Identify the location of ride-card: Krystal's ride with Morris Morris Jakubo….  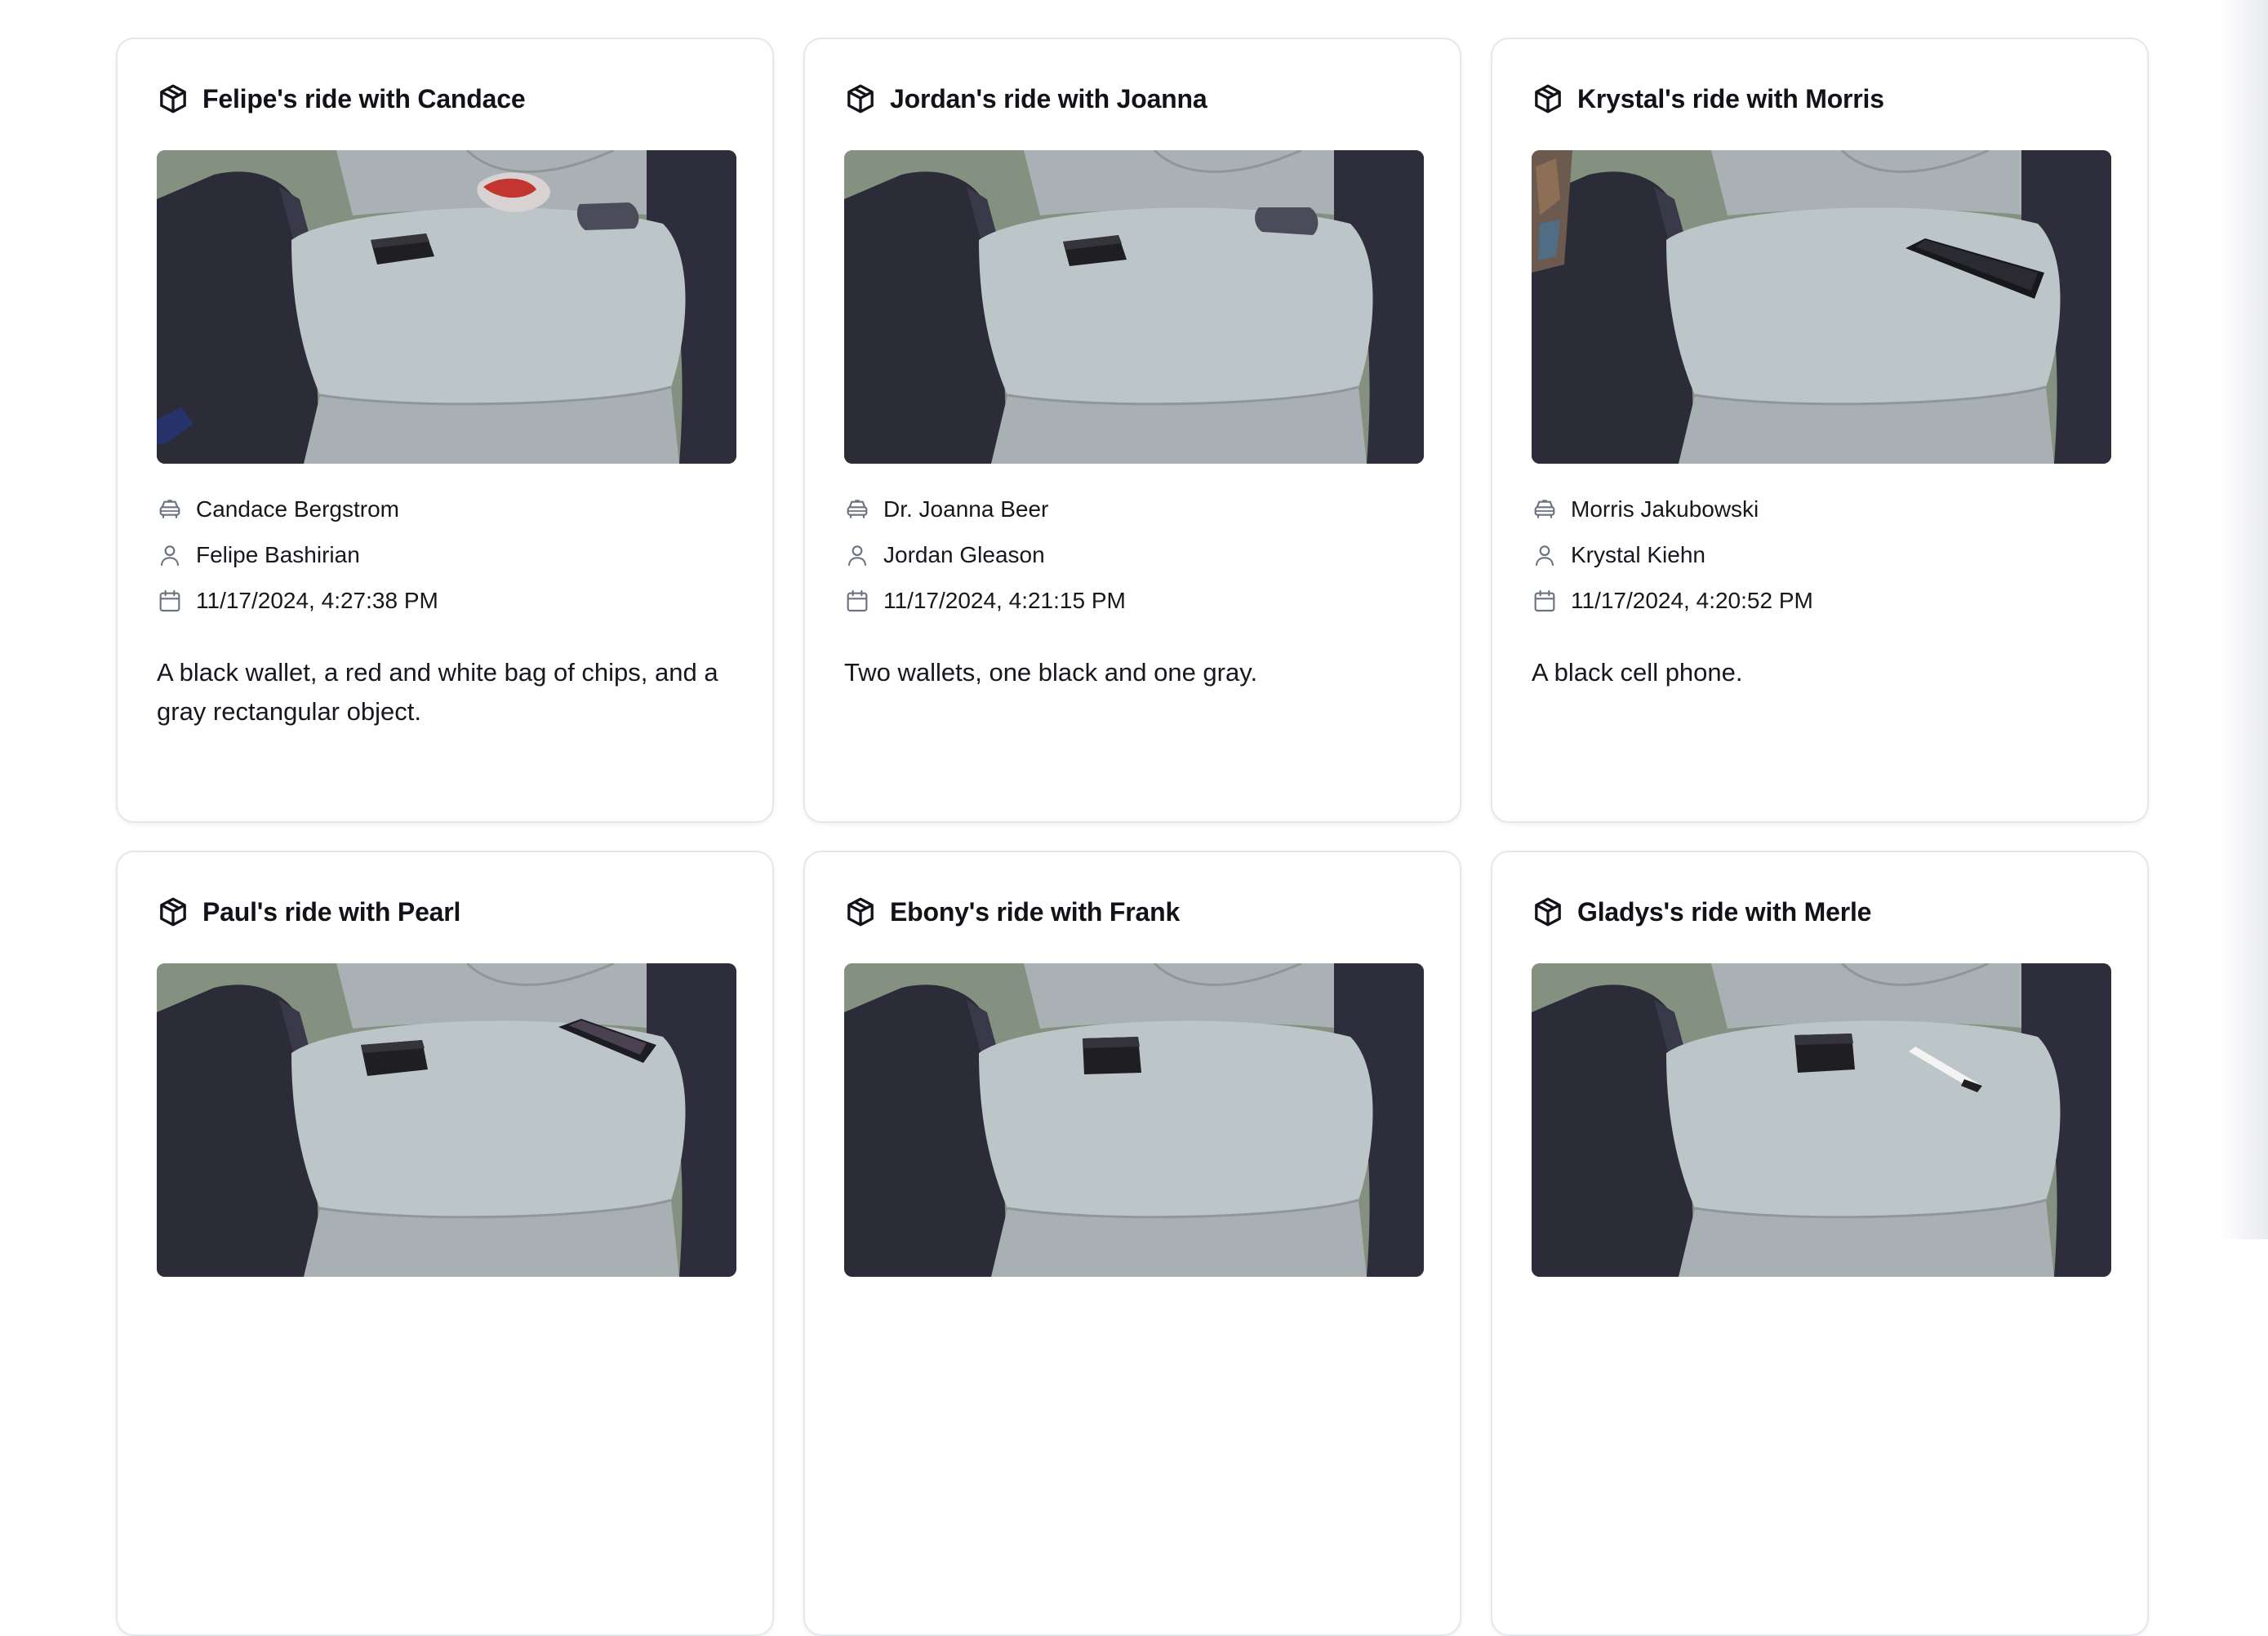
(1820, 431).